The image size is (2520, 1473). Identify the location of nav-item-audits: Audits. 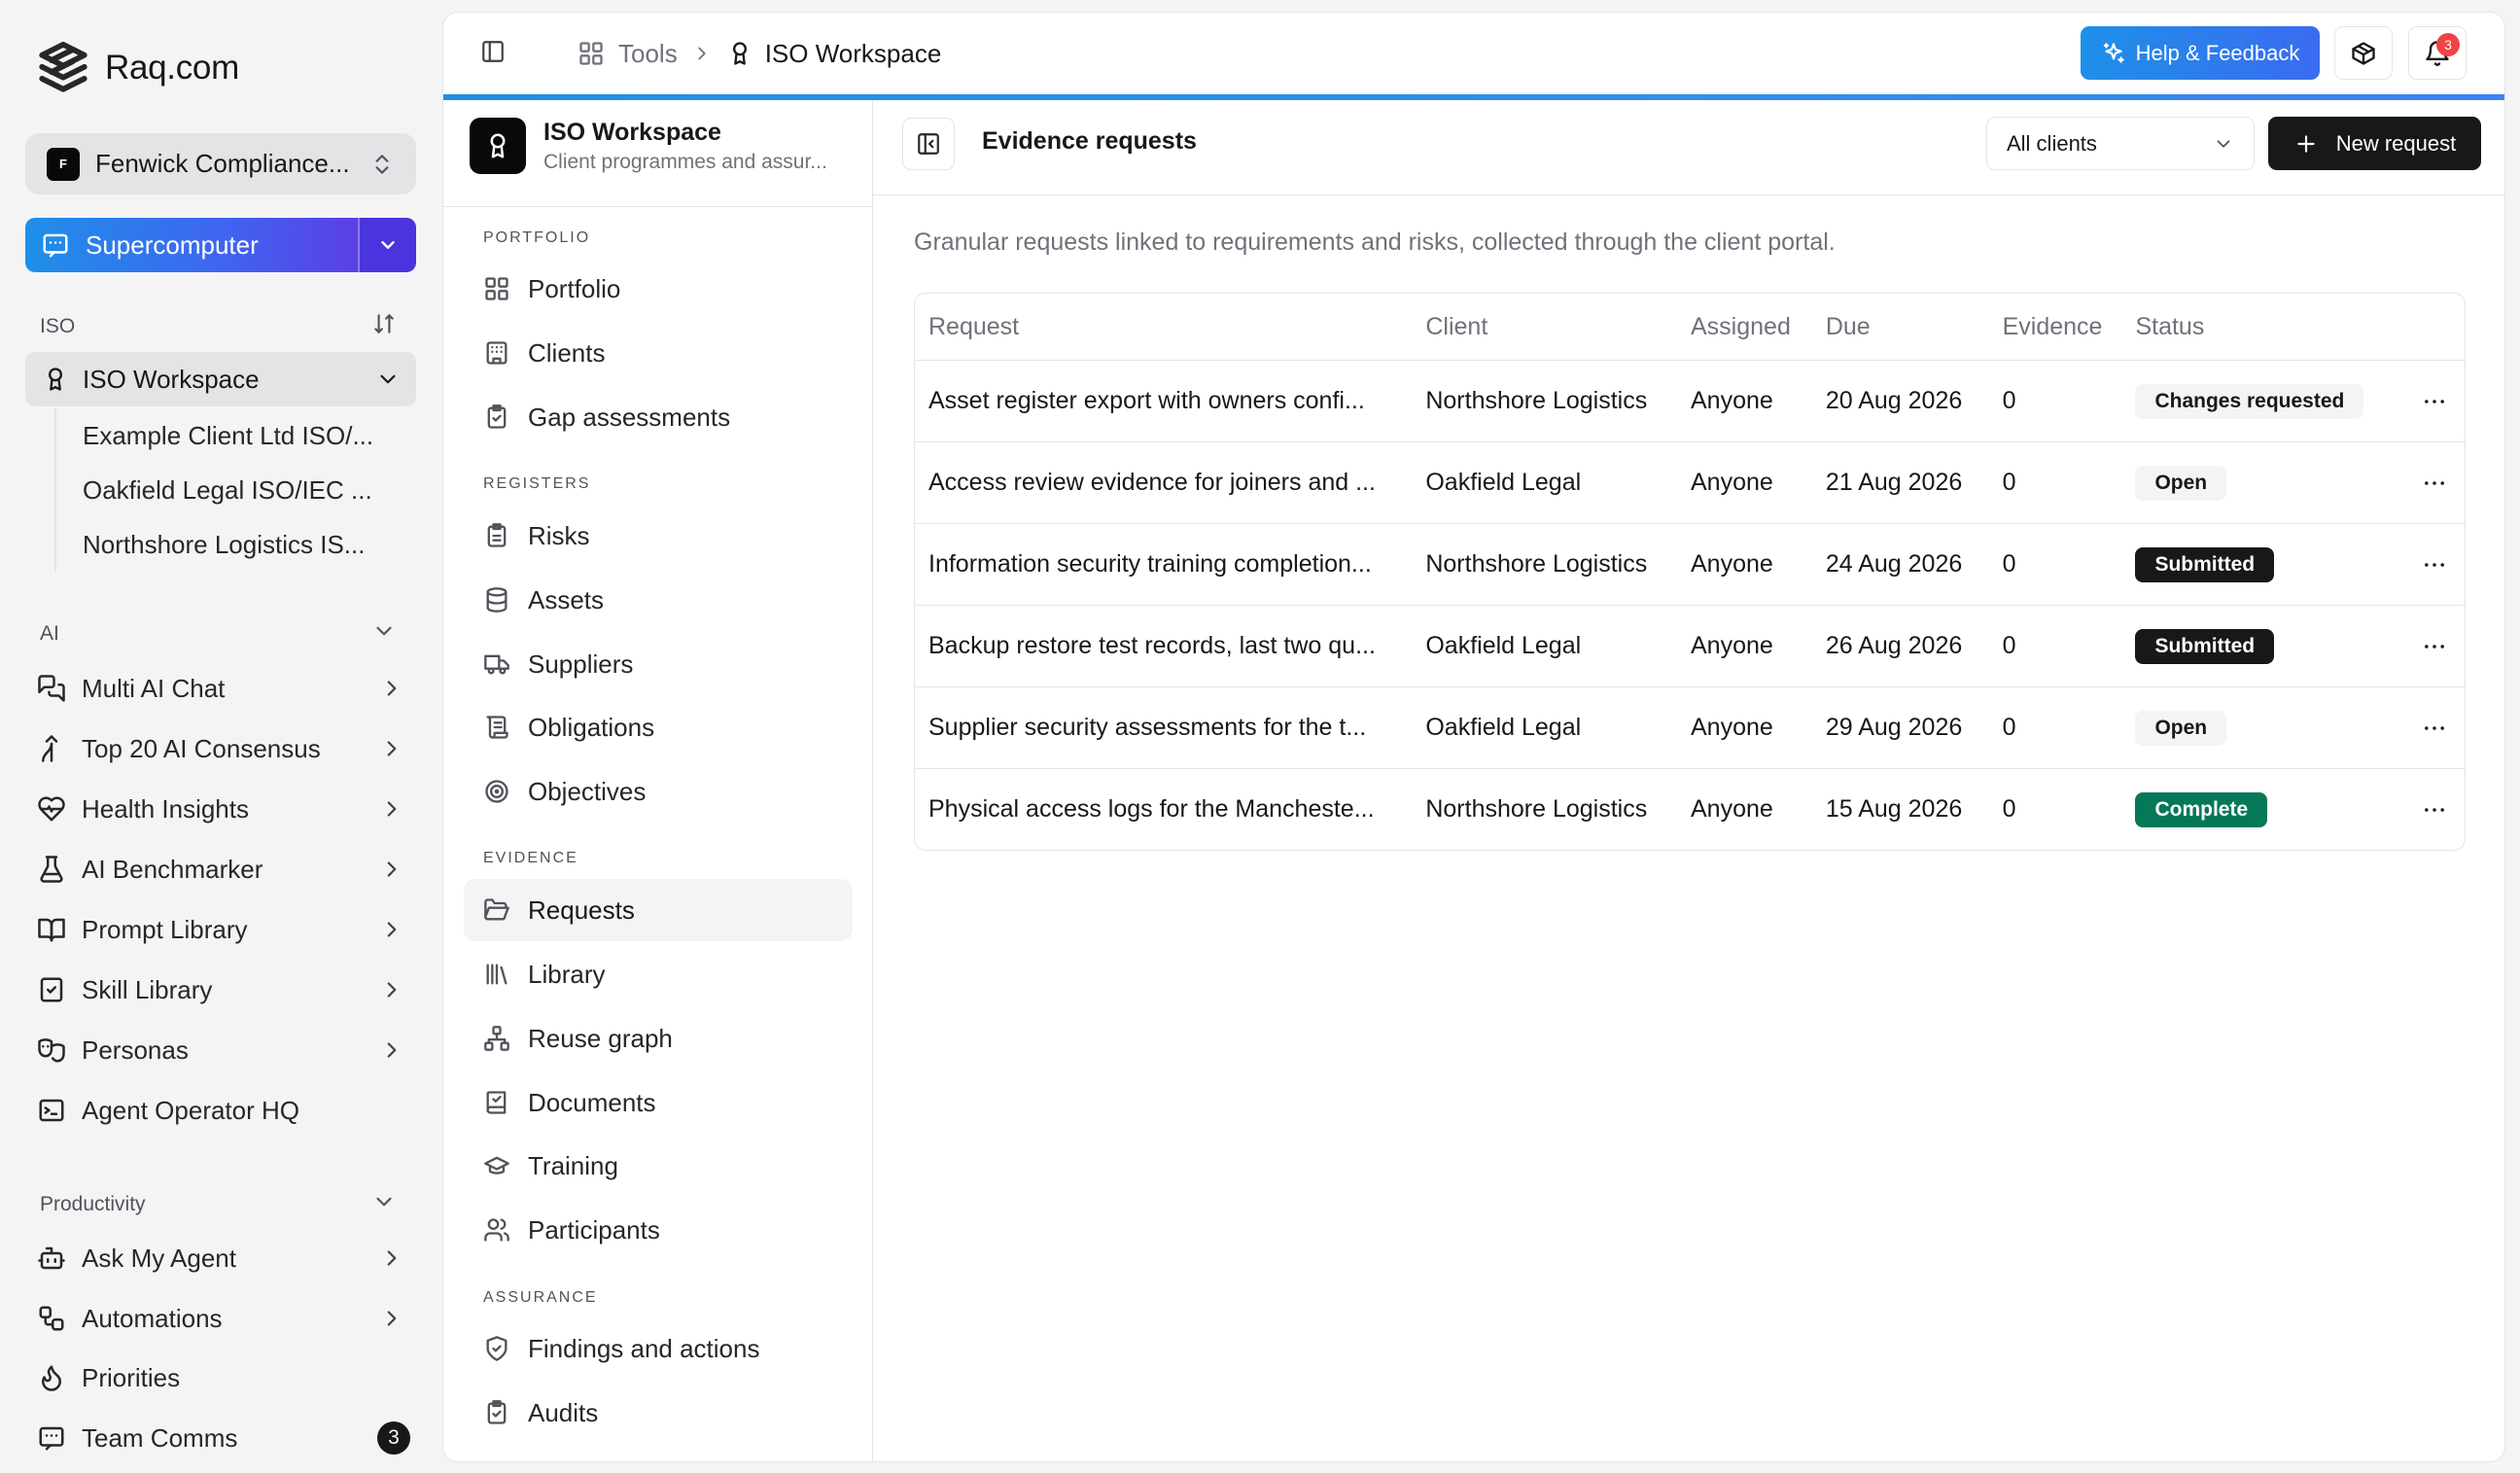
(658, 1413).